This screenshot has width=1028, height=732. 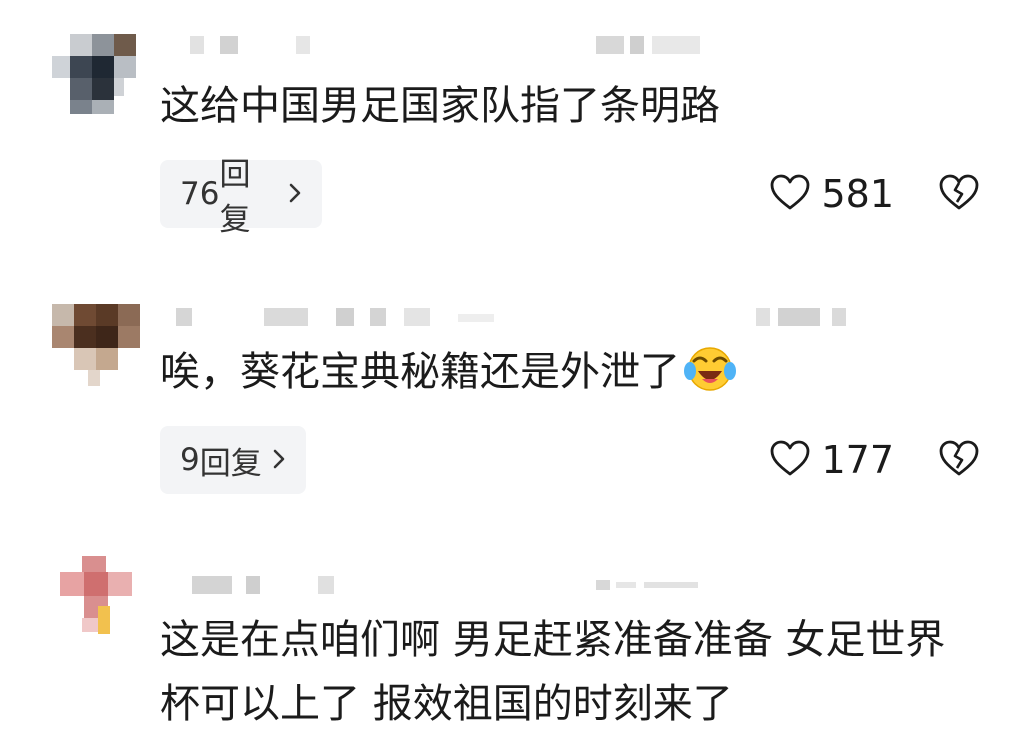 I want to click on view-replies-button: 76 回复, so click(x=241, y=197).